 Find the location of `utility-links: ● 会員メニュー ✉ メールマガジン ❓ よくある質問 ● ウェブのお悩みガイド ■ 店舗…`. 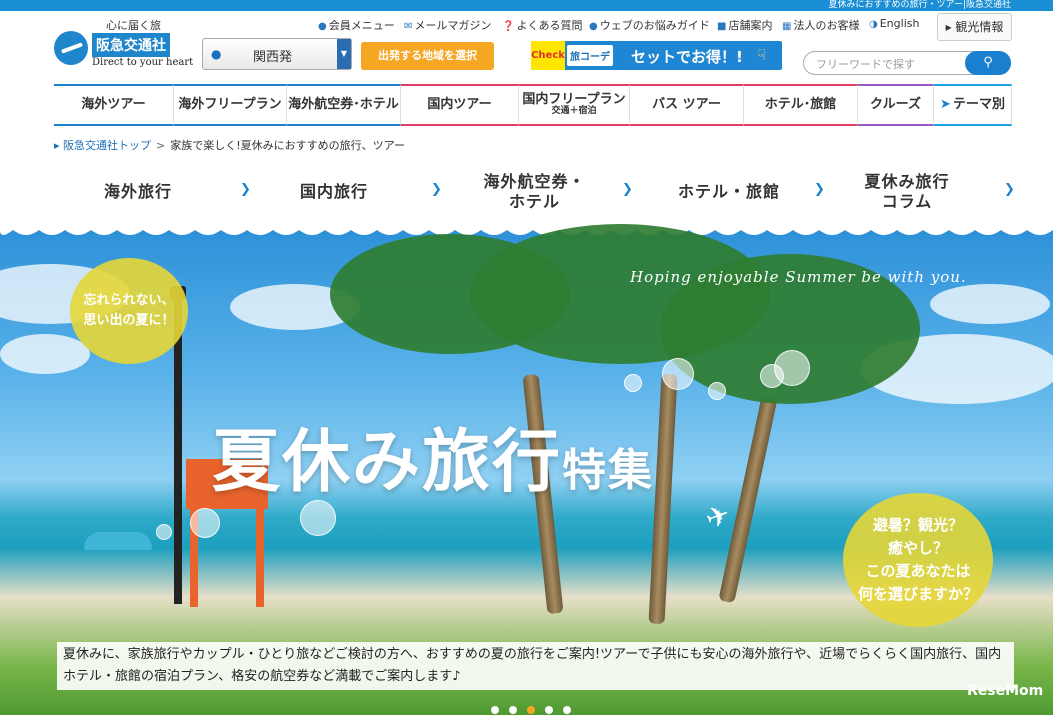

utility-links: ● 会員メニュー ✉ メールマガジン ❓ よくある質問 ● ウェブのお悩みガイド ■ 店舗… is located at coordinates (625, 26).